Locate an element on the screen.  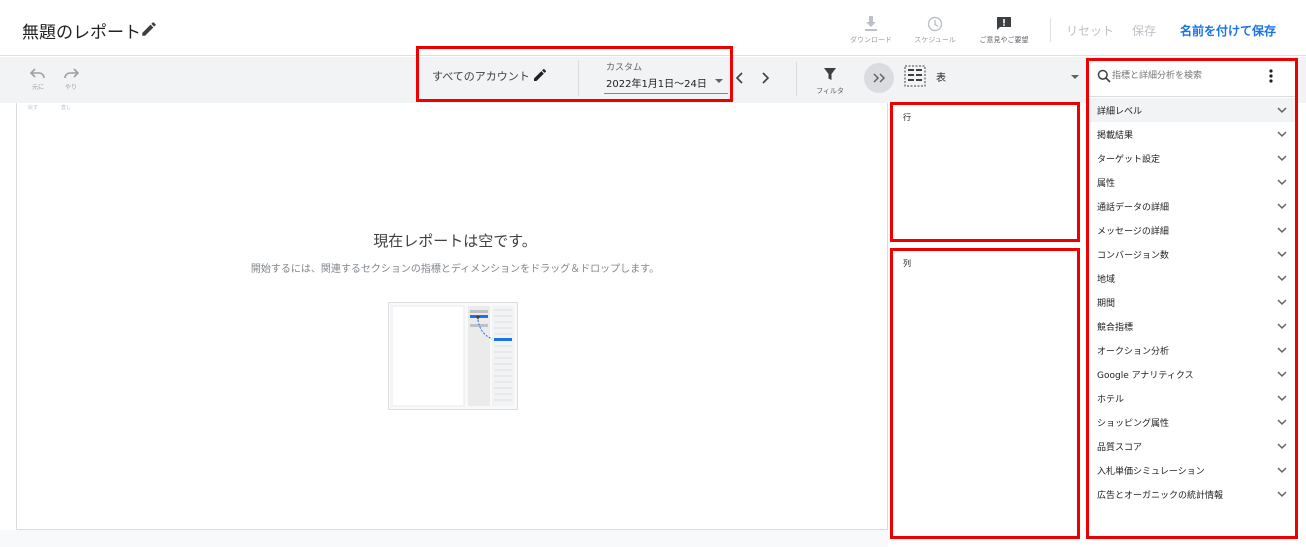
redo-sub-label: 直し is located at coordinates (66, 108).